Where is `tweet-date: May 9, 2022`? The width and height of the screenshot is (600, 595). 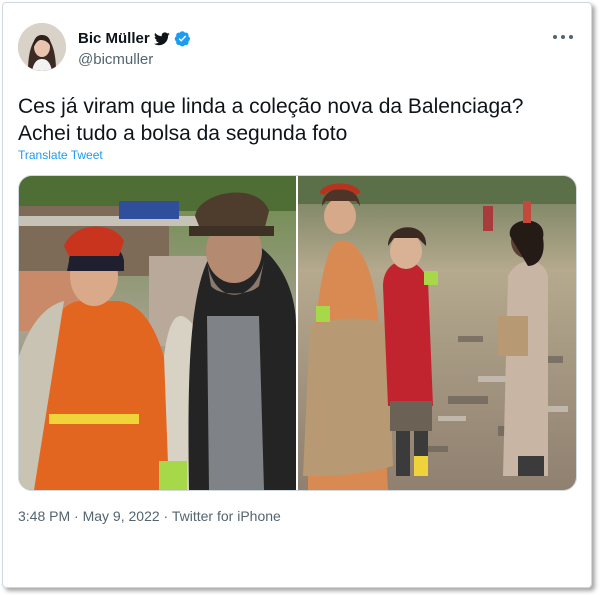 tweet-date: May 9, 2022 is located at coordinates (121, 516).